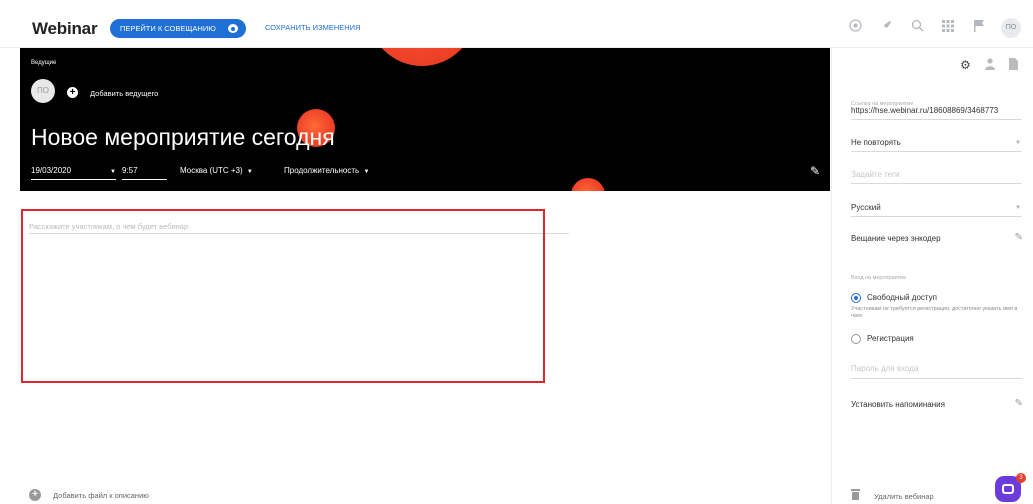  What do you see at coordinates (144, 173) in the screenshot?
I see `time-field: 9:57` at bounding box center [144, 173].